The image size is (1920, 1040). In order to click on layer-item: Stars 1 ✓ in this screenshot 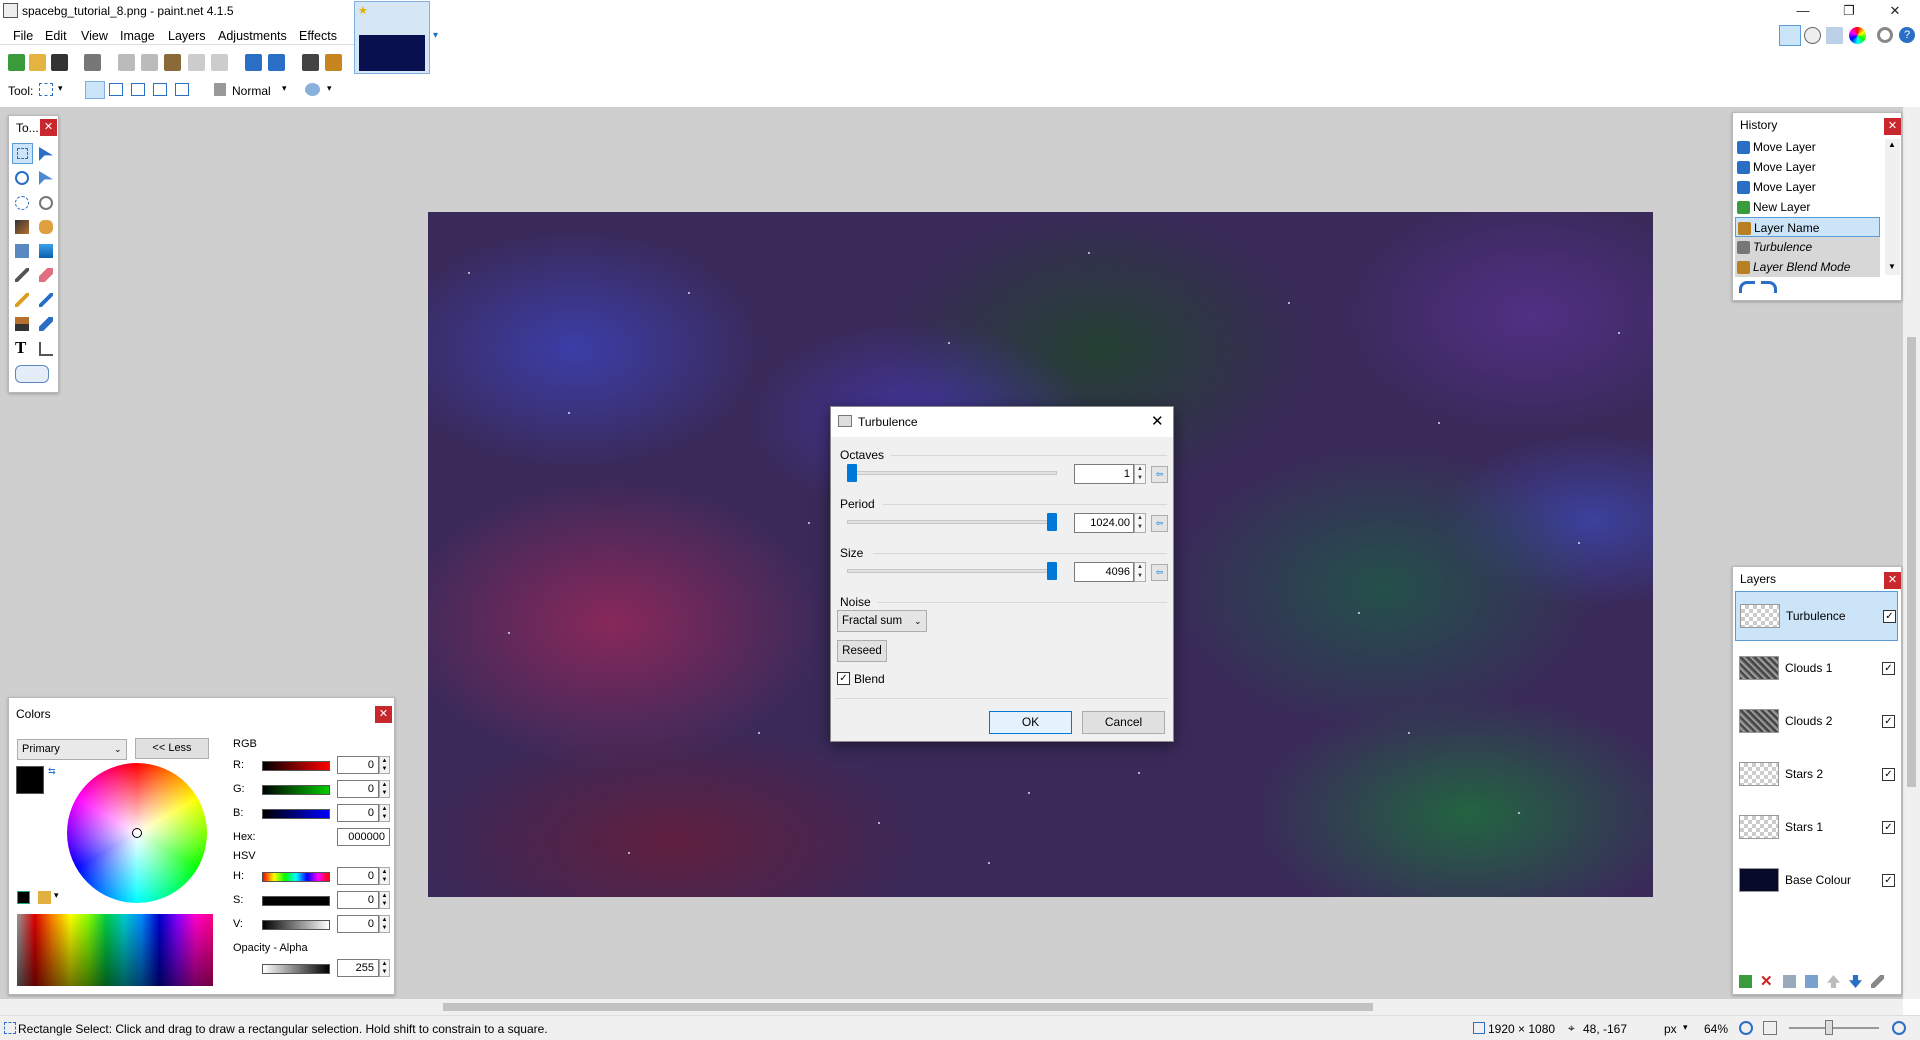, I will do `click(1816, 828)`.